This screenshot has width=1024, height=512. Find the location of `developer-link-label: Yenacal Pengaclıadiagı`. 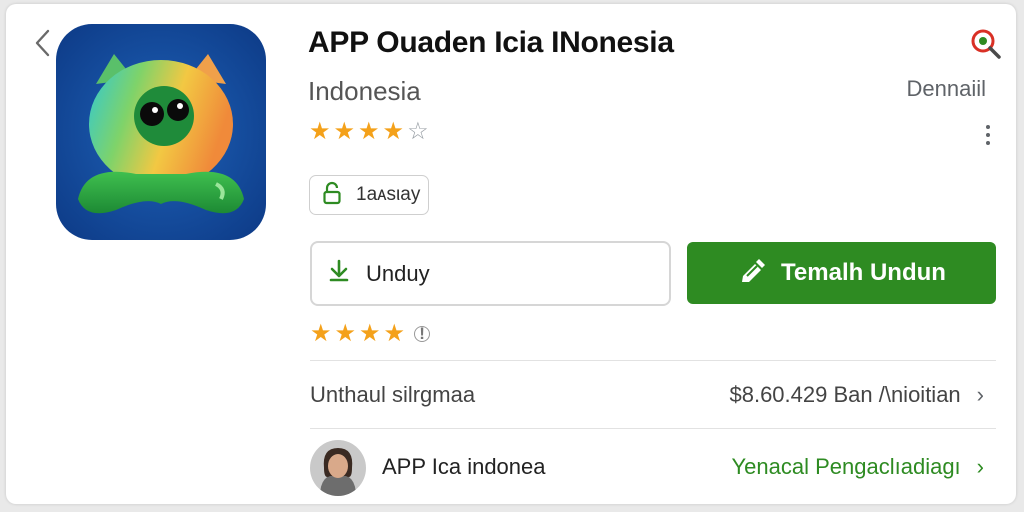

developer-link-label: Yenacal Pengaclıadiagı is located at coordinates (846, 466).